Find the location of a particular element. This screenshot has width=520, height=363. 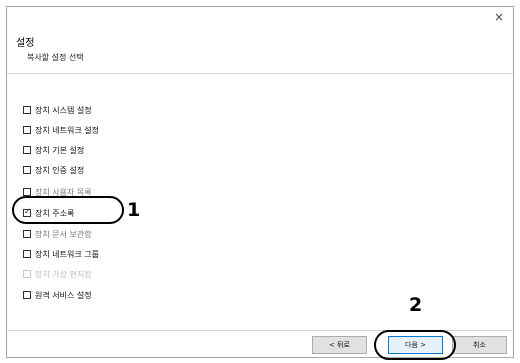

option-label: 원격 서비스 설정 is located at coordinates (63, 295).